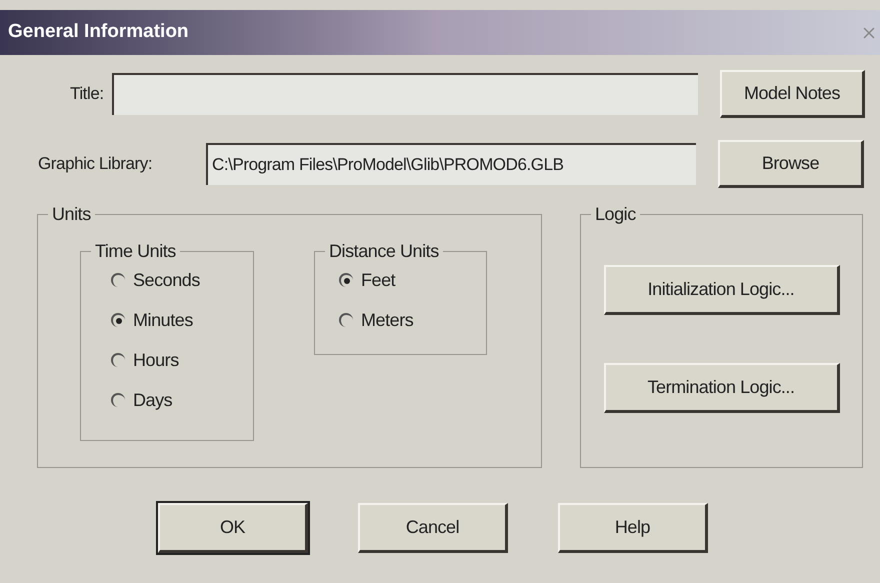 This screenshot has height=583, width=880. Describe the element at coordinates (163, 320) in the screenshot. I see `radio-label: Minutes` at that location.